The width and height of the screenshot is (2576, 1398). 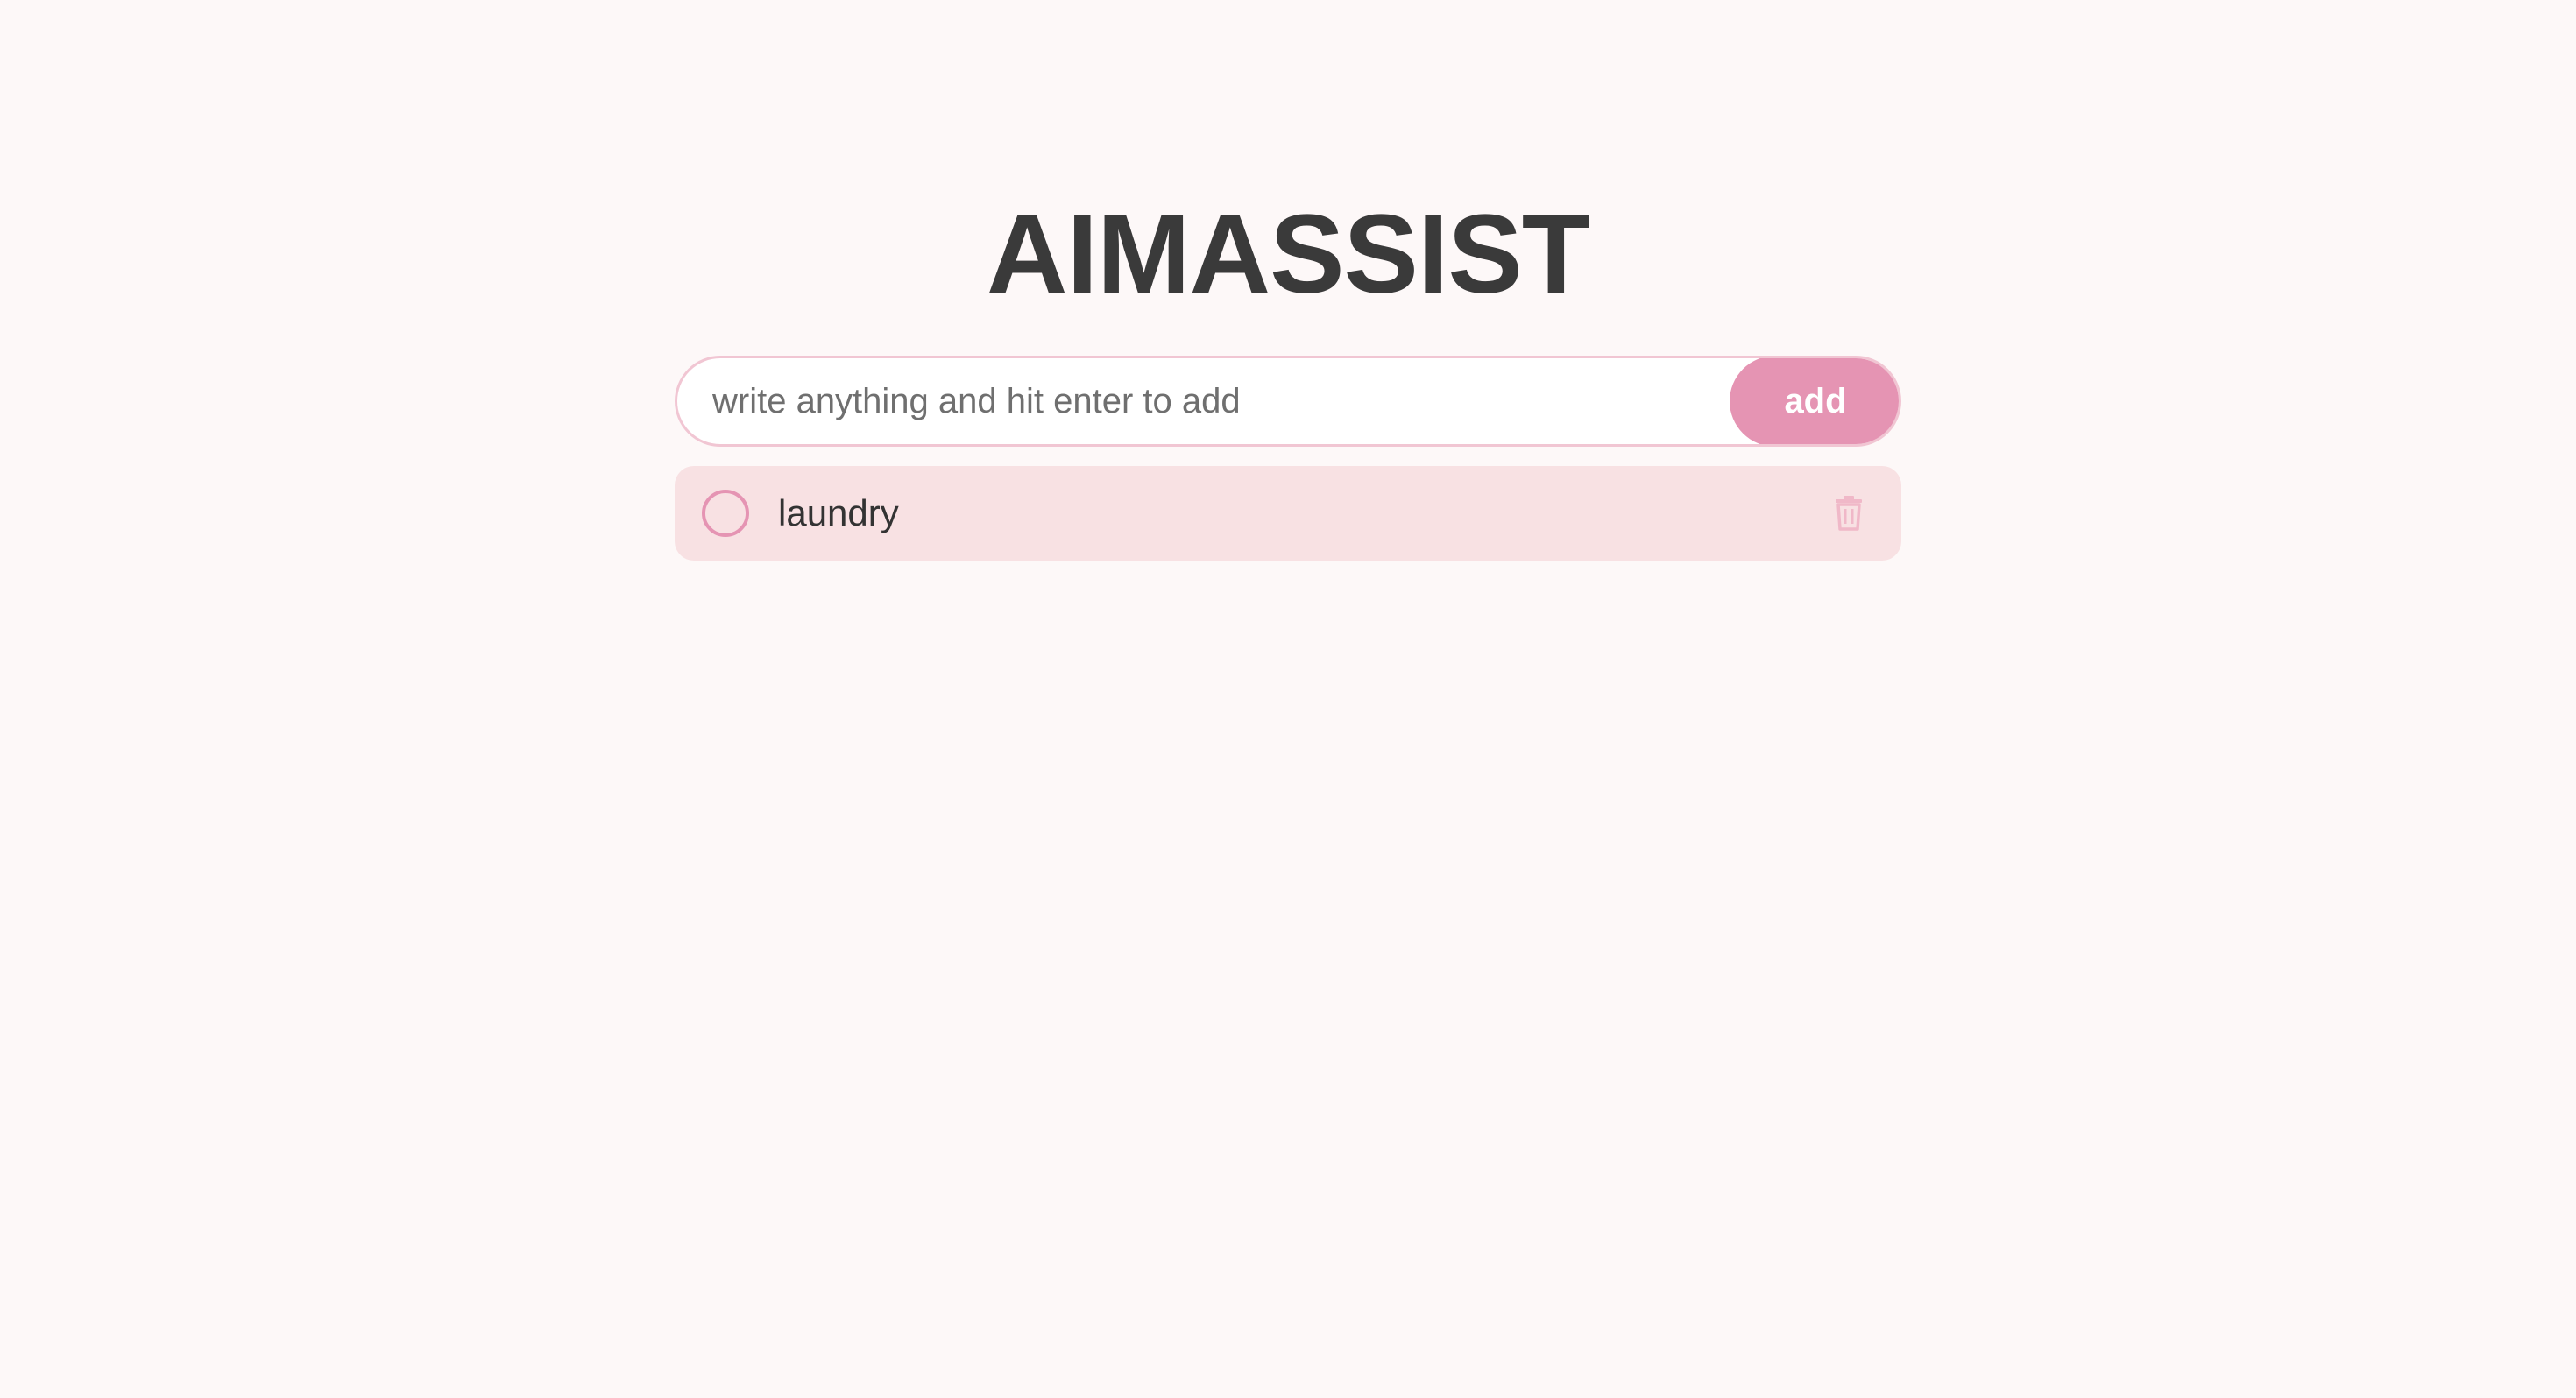 I want to click on delete-button, so click(x=1849, y=513).